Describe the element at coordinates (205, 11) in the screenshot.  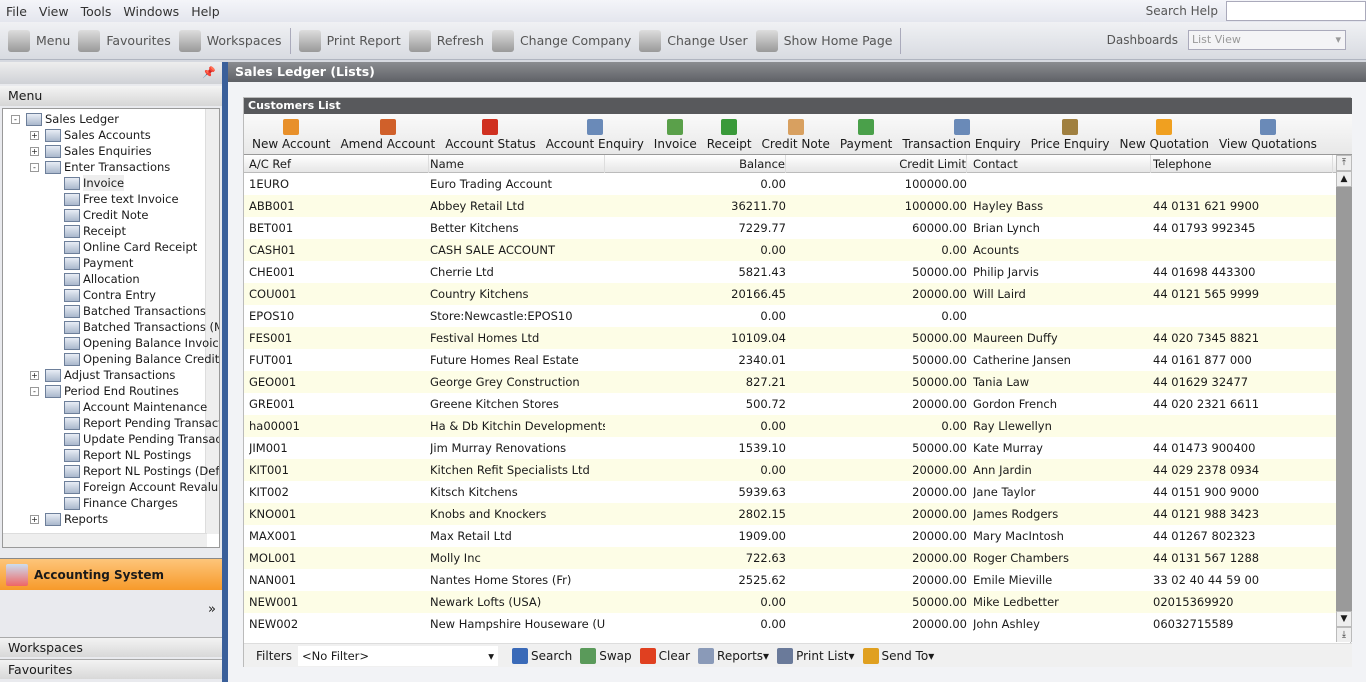
I see `menu-help: Help` at that location.